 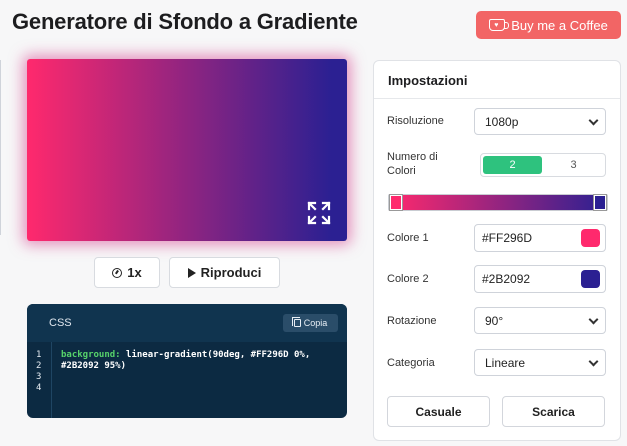 What do you see at coordinates (498, 202) in the screenshot?
I see `gradient-strip` at bounding box center [498, 202].